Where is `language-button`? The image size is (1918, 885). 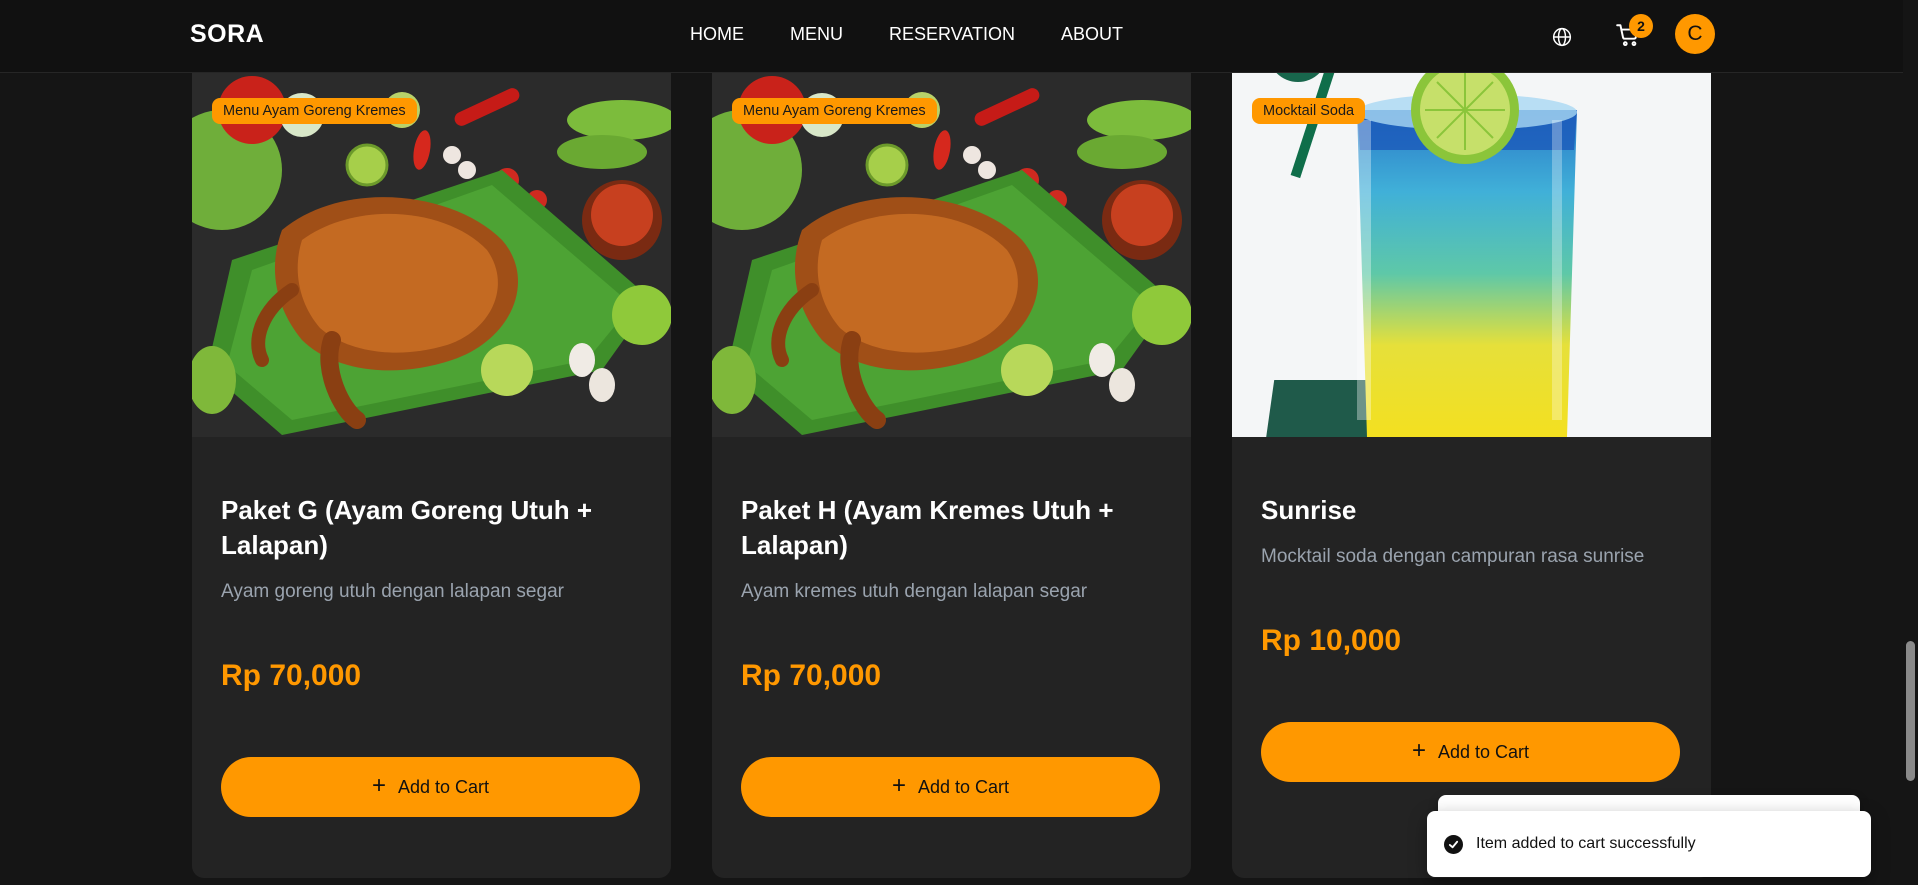 language-button is located at coordinates (1562, 37).